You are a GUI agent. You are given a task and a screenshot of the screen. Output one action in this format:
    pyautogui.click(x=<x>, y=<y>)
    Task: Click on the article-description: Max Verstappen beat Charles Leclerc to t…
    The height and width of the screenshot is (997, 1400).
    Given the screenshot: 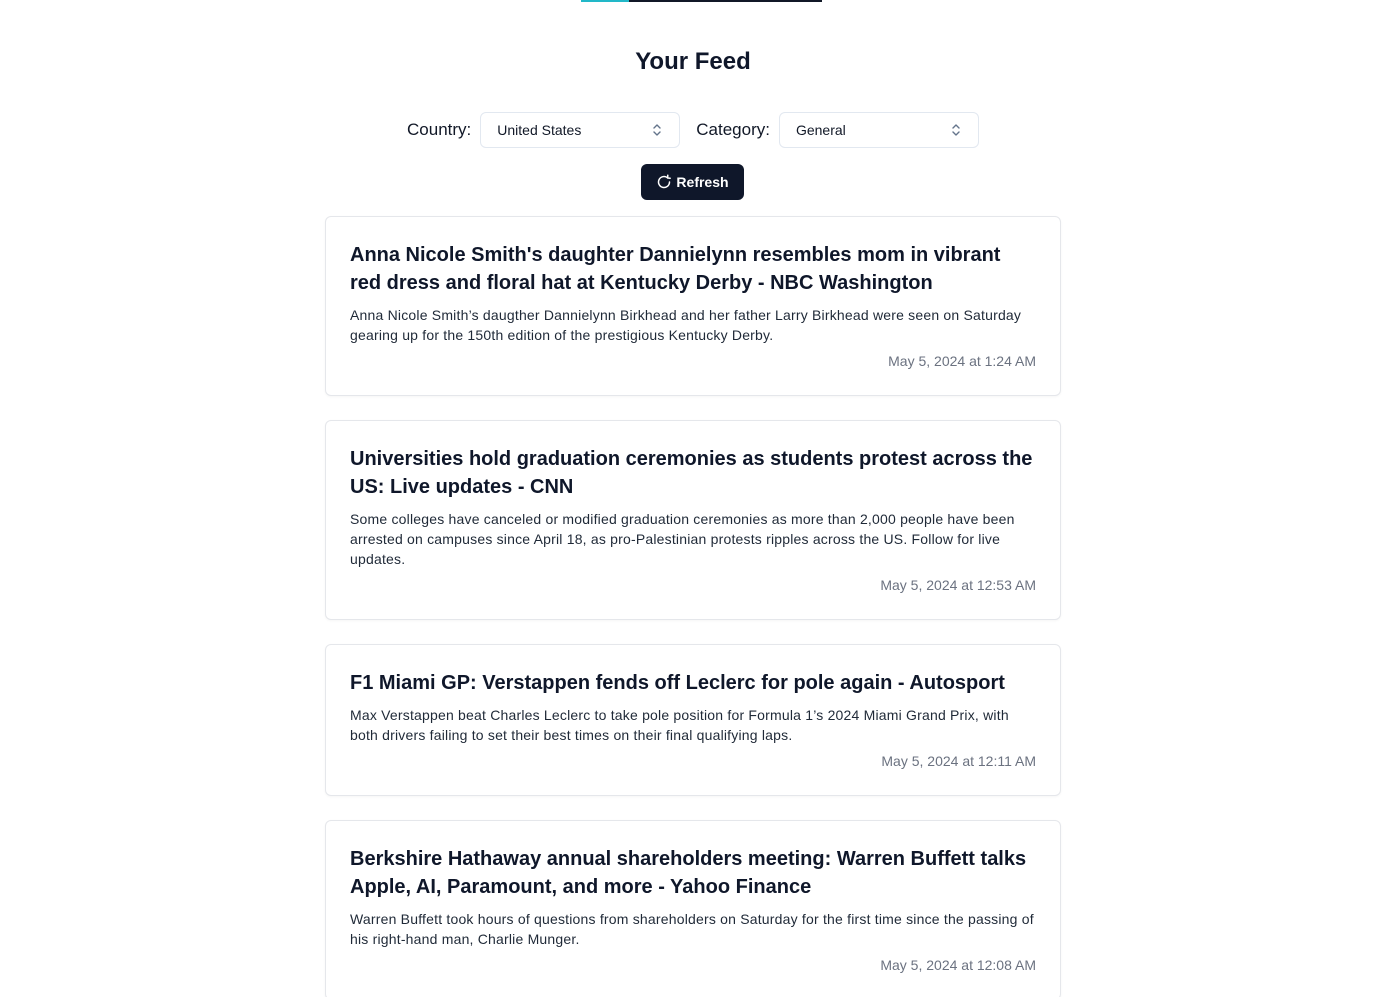 What is the action you would take?
    pyautogui.click(x=679, y=725)
    